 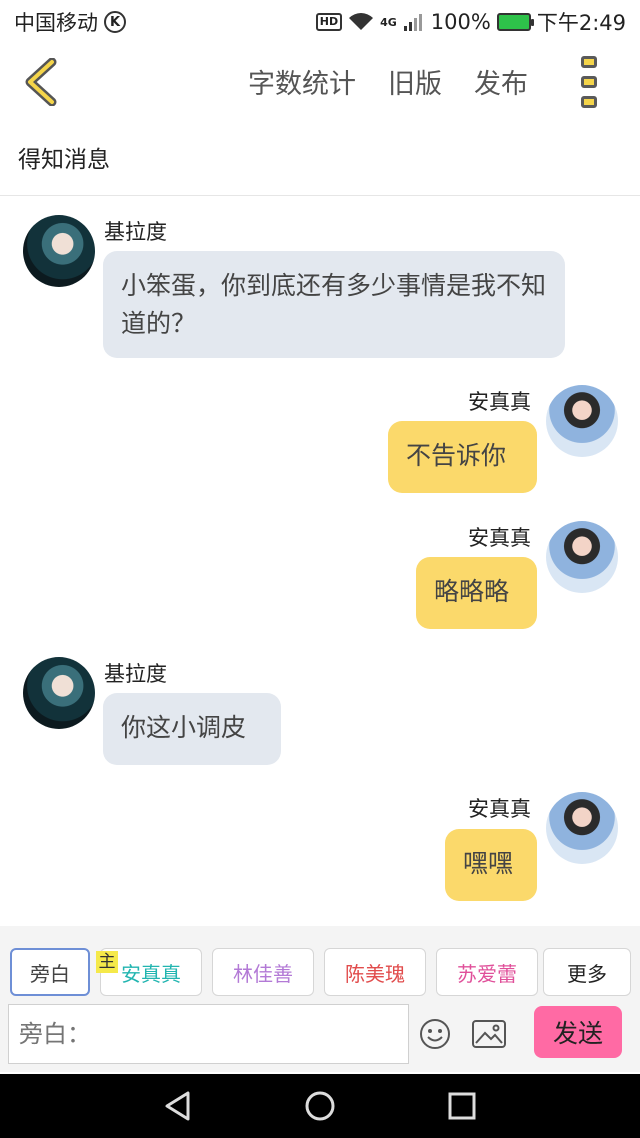 I want to click on carrier-info: 中国移动 K, so click(x=70, y=22).